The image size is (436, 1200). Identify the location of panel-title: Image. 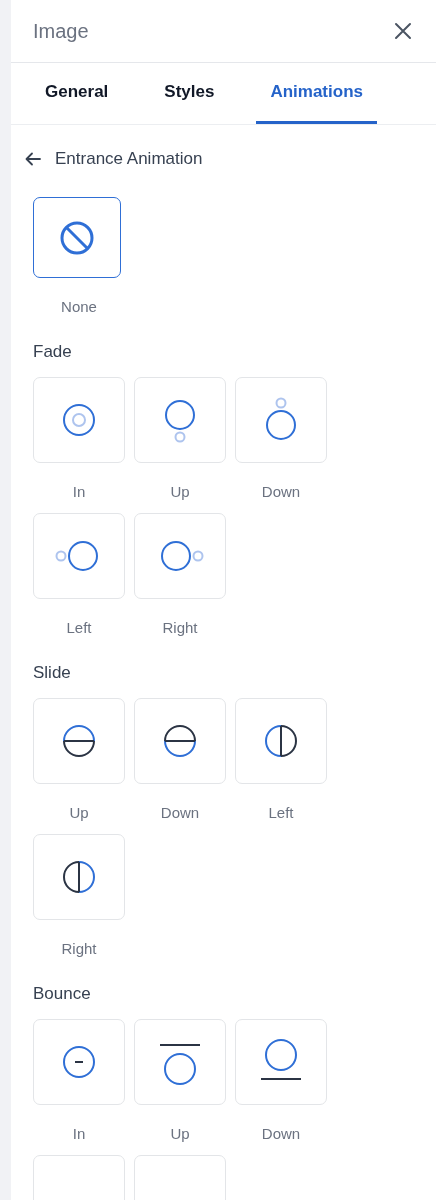
(61, 31).